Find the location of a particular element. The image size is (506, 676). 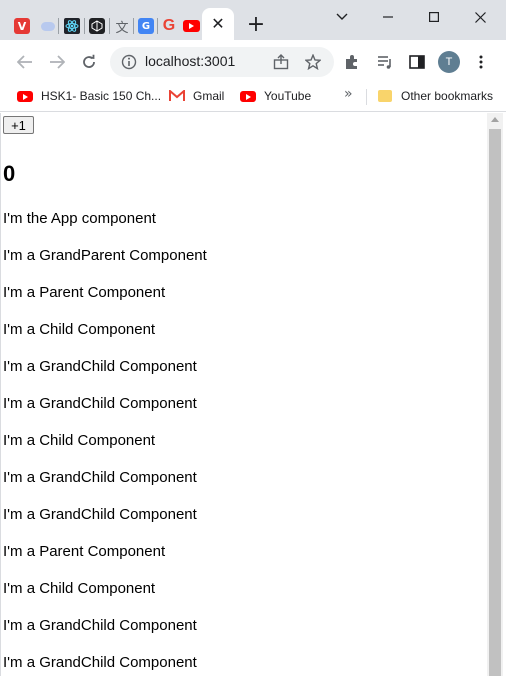

google-icon: G is located at coordinates (169, 25).